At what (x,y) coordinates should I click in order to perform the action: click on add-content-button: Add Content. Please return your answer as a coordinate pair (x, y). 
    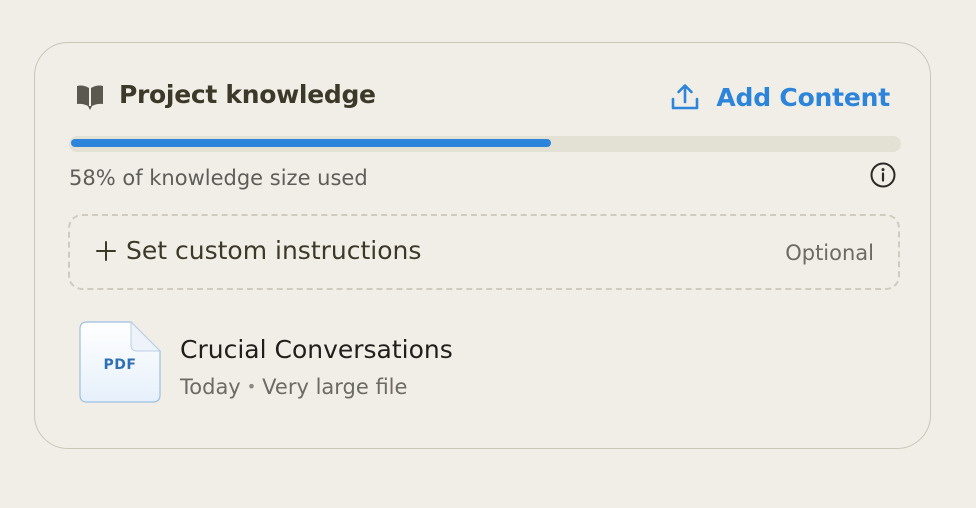
    Looking at the image, I should click on (780, 97).